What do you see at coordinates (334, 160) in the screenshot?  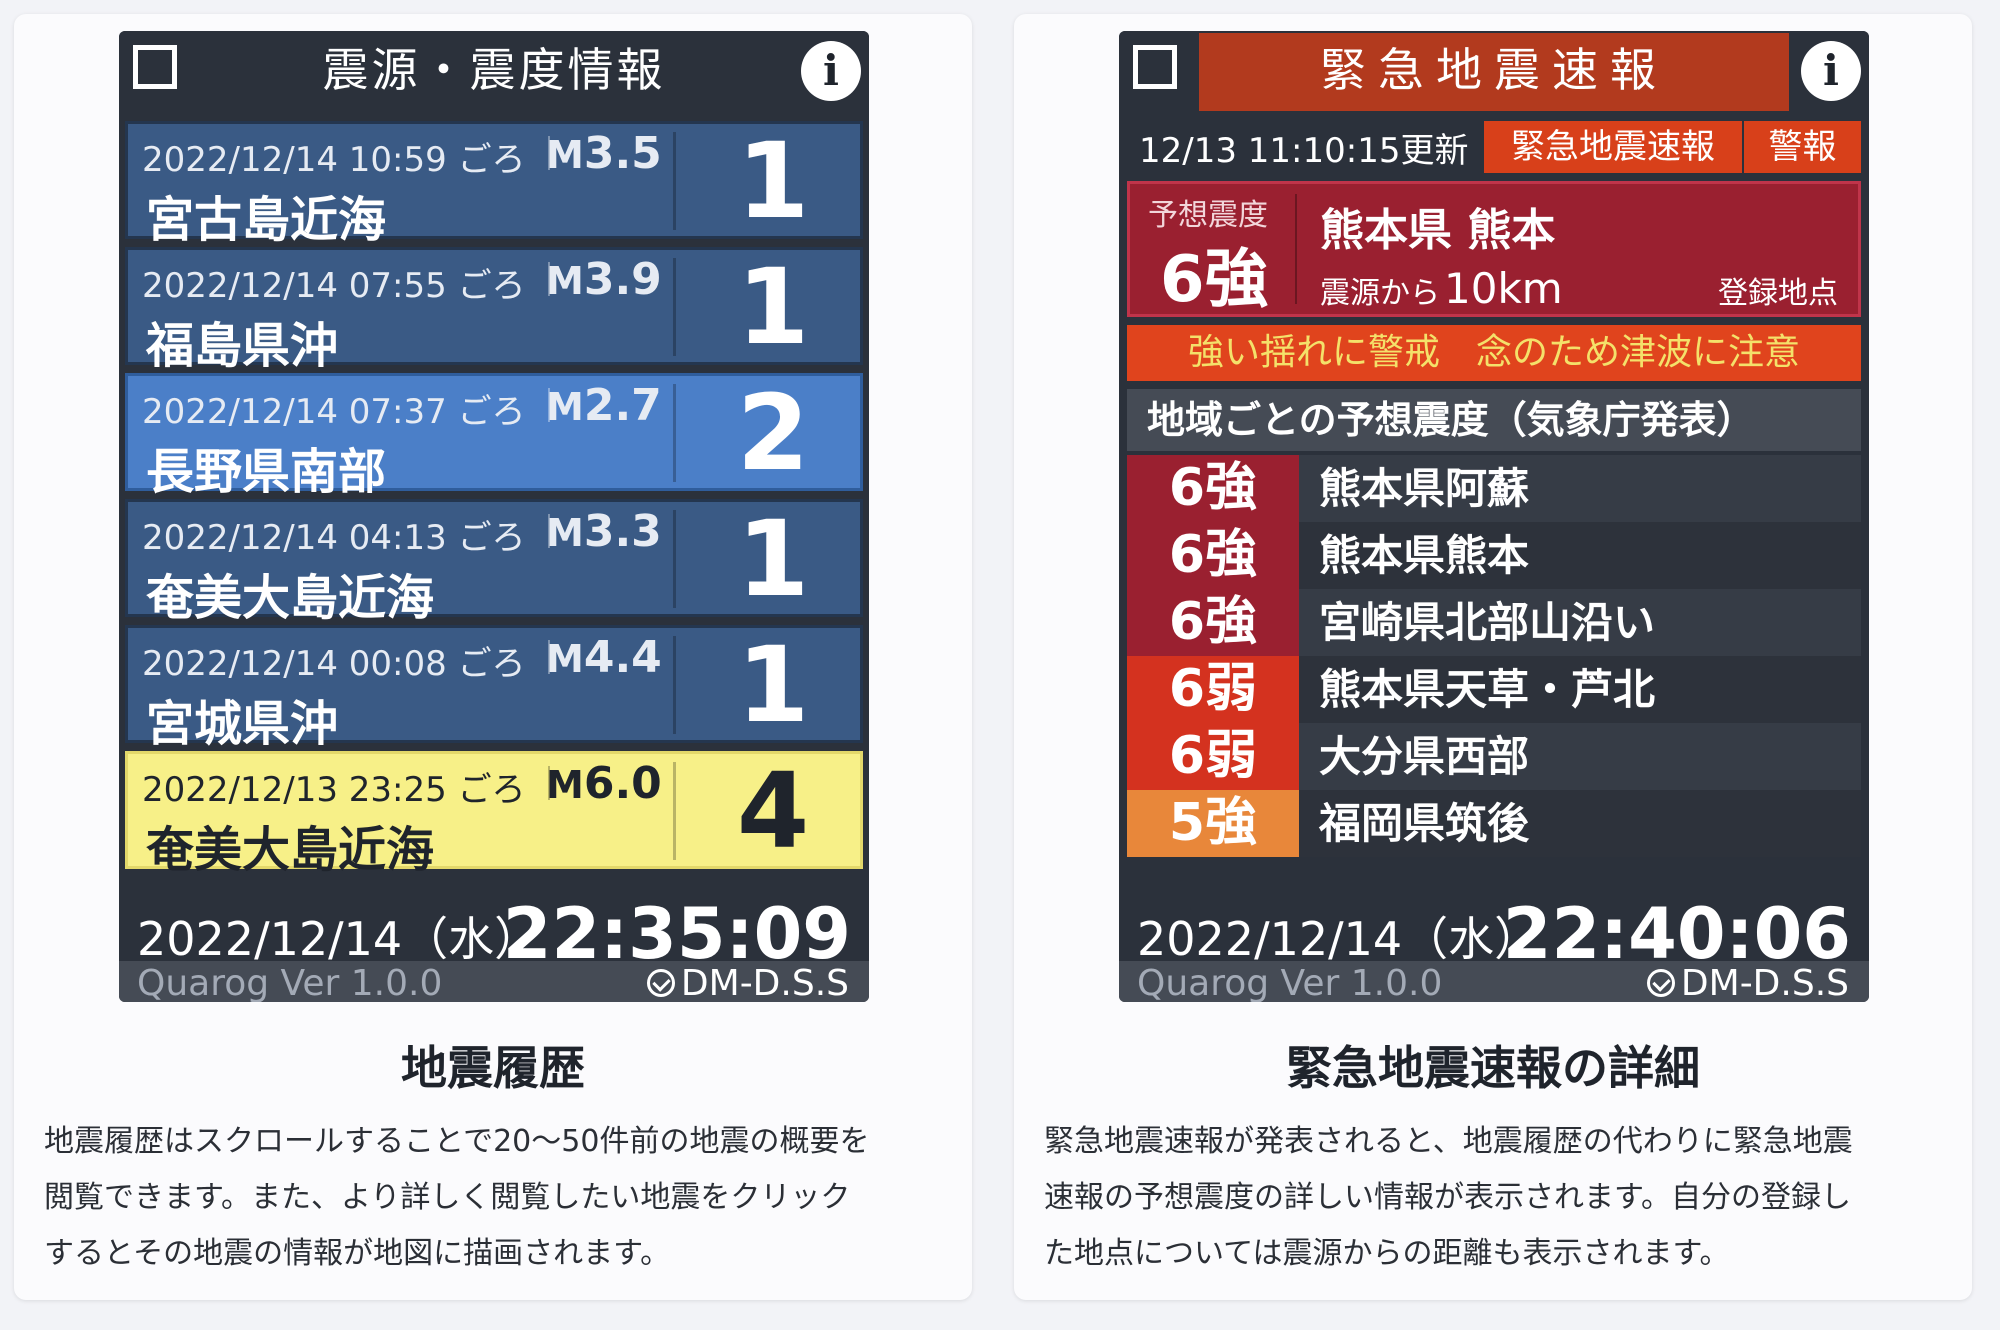 I see `entry-time: 2022/12/14 10:59 ごろ` at bounding box center [334, 160].